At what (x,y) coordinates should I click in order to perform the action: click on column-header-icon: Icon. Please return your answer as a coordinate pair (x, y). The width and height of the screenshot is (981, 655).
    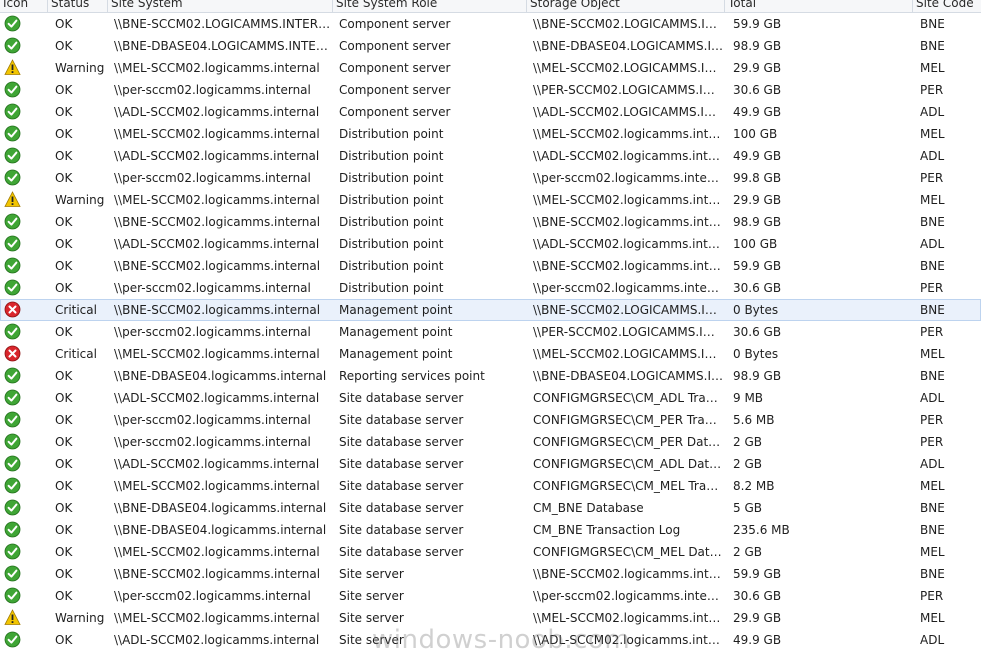
    Looking at the image, I should click on (24, 6).